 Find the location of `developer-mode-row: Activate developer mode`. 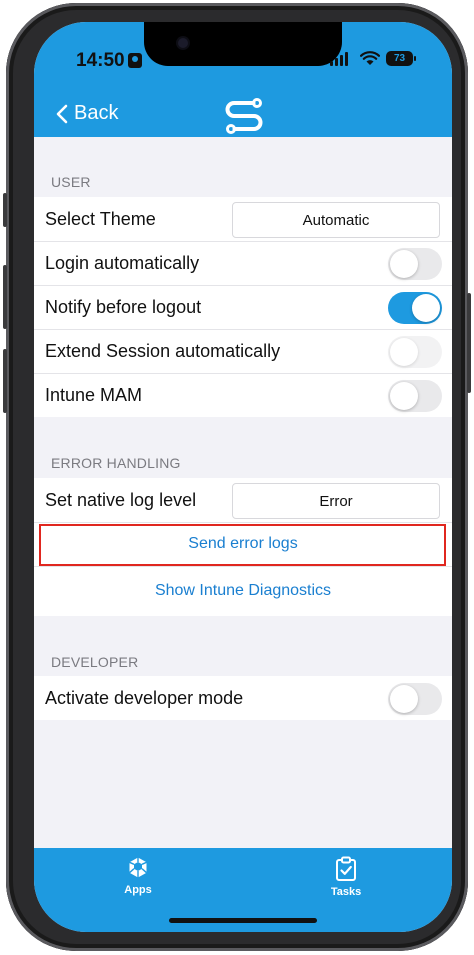

developer-mode-row: Activate developer mode is located at coordinates (243, 698).